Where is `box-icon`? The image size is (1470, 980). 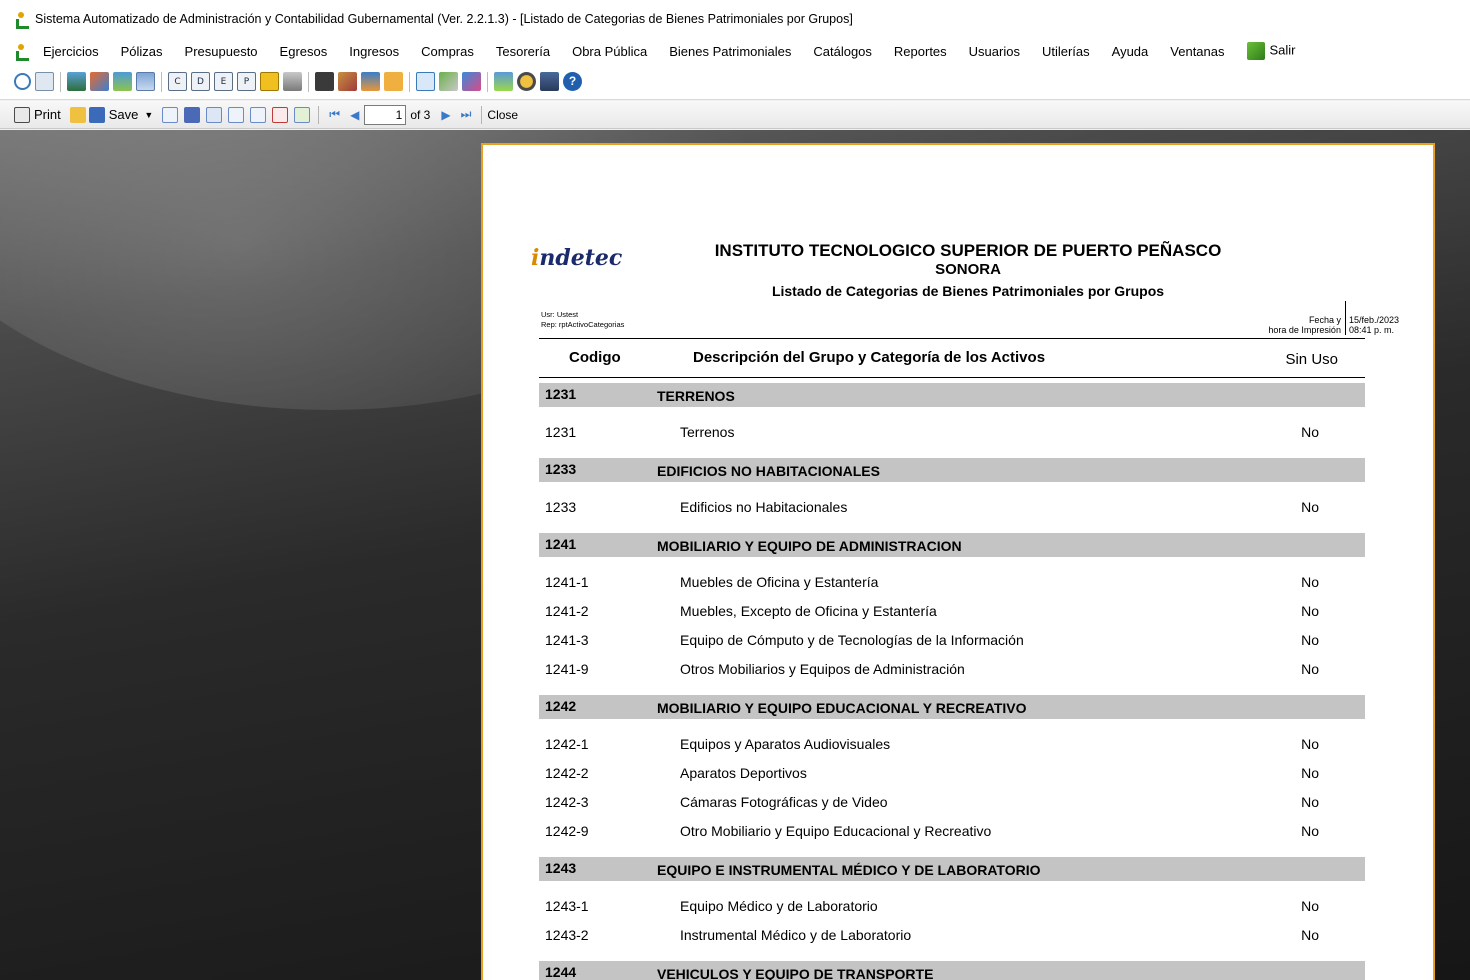 box-icon is located at coordinates (393, 81).